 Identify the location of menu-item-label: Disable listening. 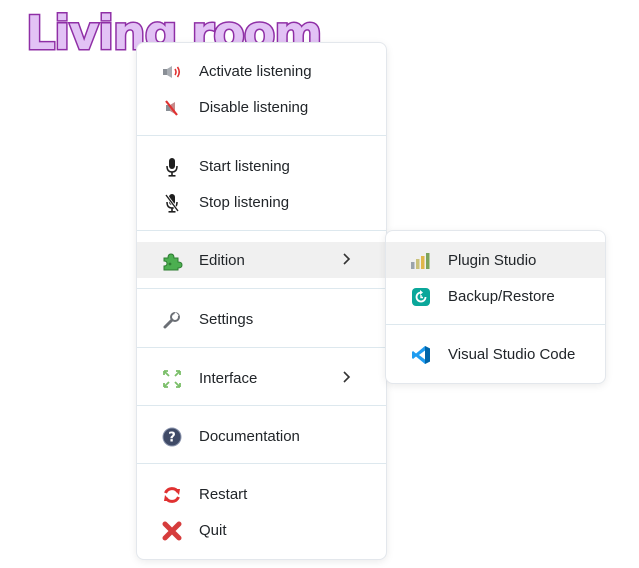
(254, 107).